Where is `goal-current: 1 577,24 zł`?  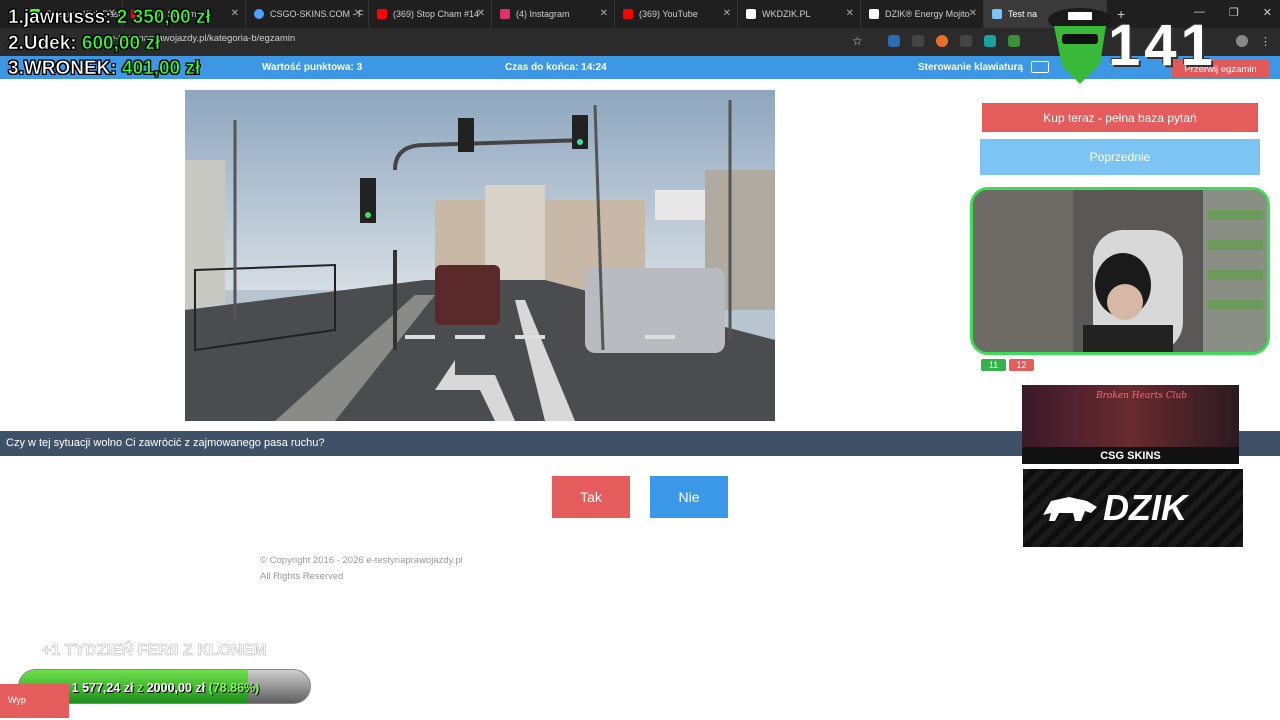 goal-current: 1 577,24 zł is located at coordinates (102, 687).